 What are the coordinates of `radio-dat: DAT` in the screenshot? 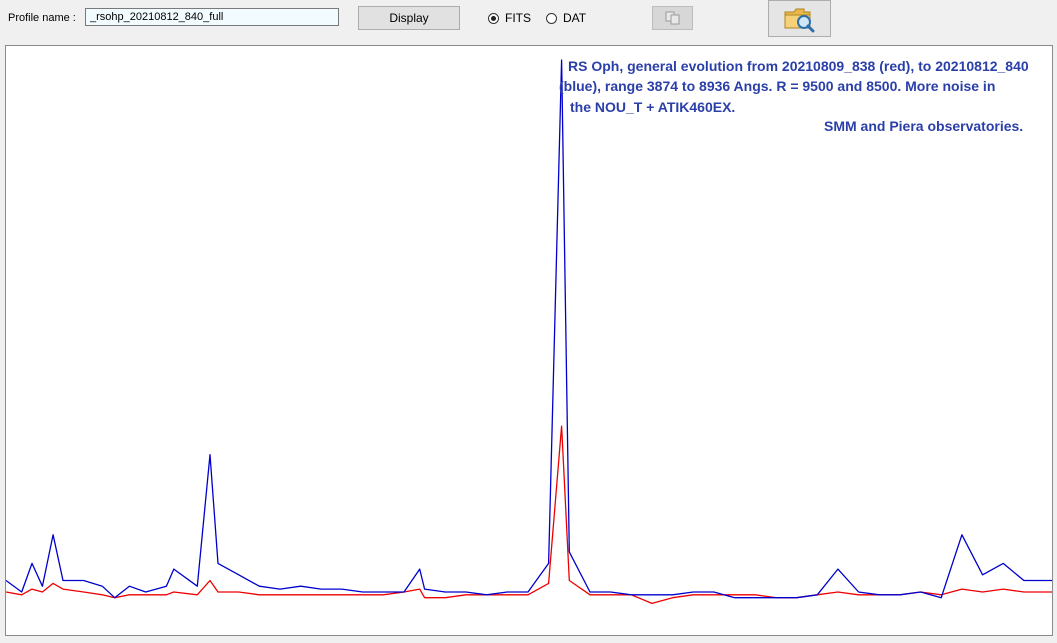 It's located at (566, 18).